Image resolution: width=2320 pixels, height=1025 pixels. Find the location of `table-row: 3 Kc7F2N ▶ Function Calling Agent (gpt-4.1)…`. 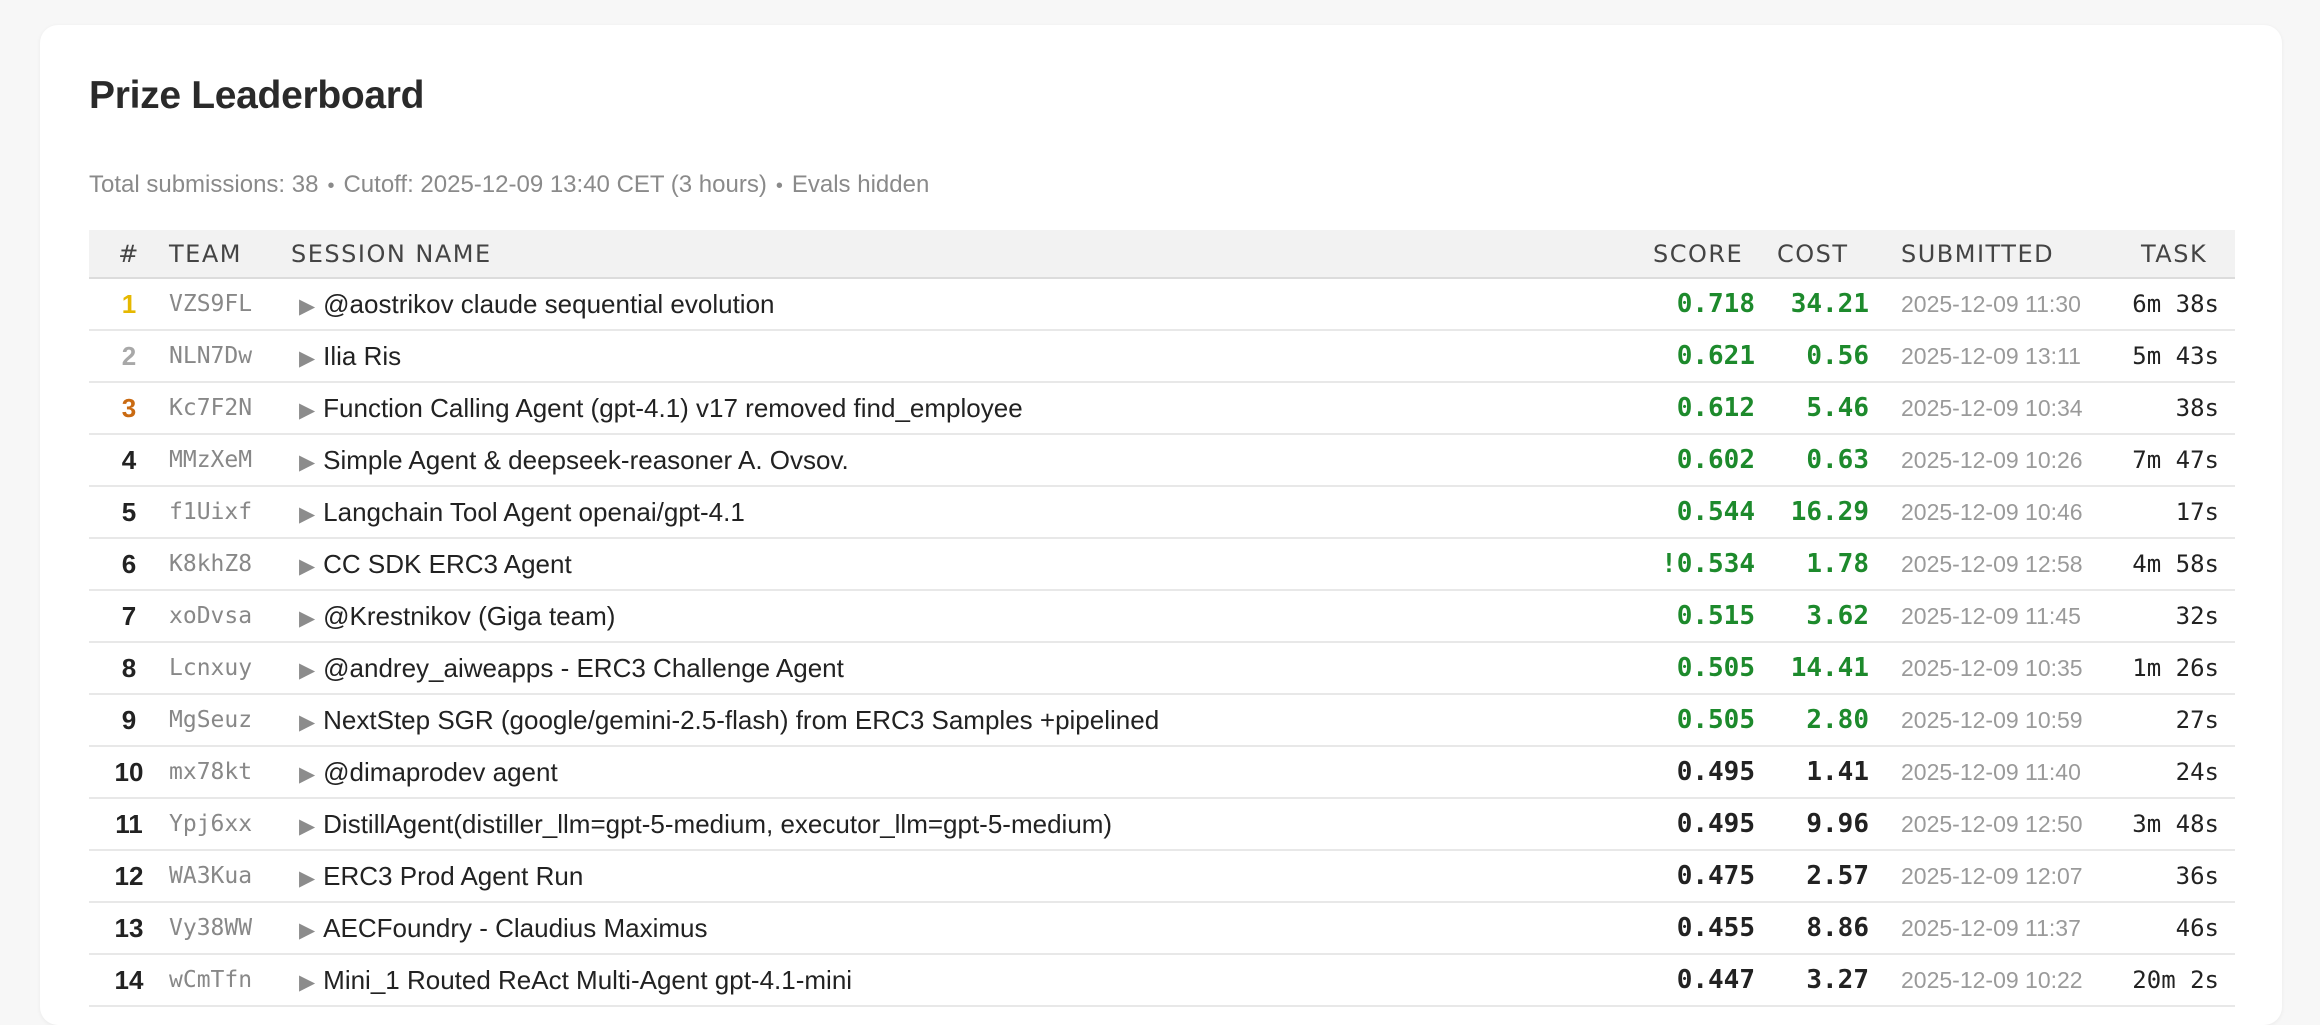

table-row: 3 Kc7F2N ▶ Function Calling Agent (gpt-4.1)… is located at coordinates (1162, 408).